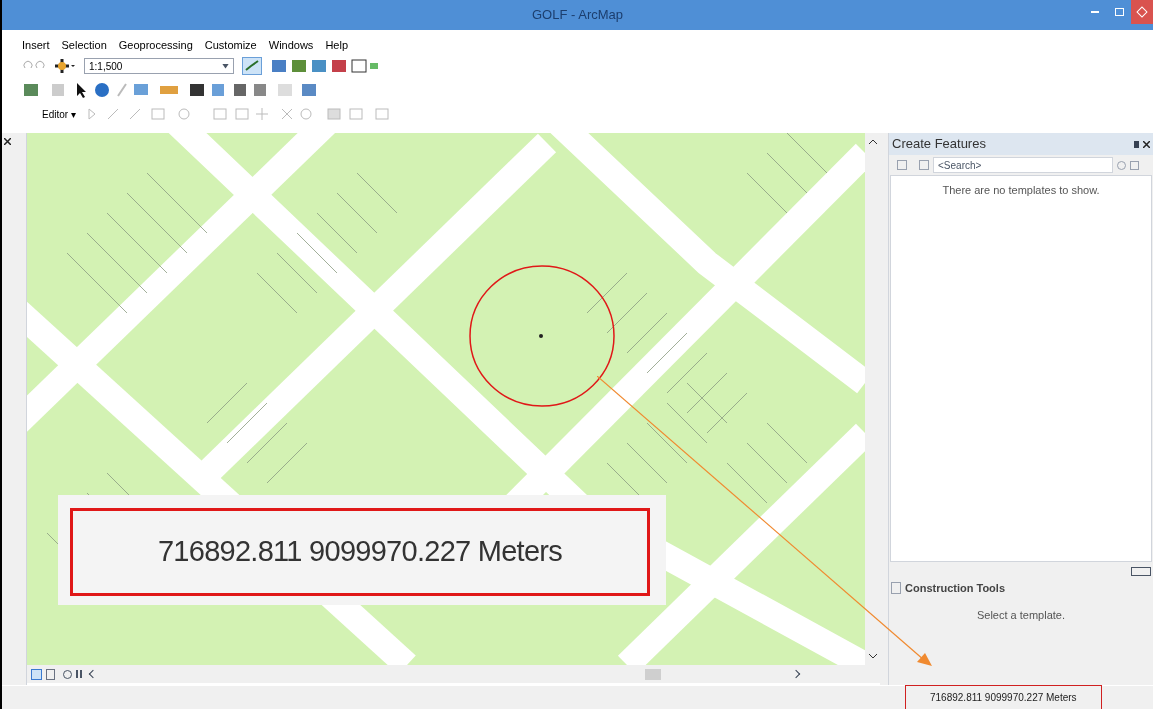 This screenshot has height=709, width=1153. What do you see at coordinates (1141, 571) in the screenshot?
I see `collapse-icon` at bounding box center [1141, 571].